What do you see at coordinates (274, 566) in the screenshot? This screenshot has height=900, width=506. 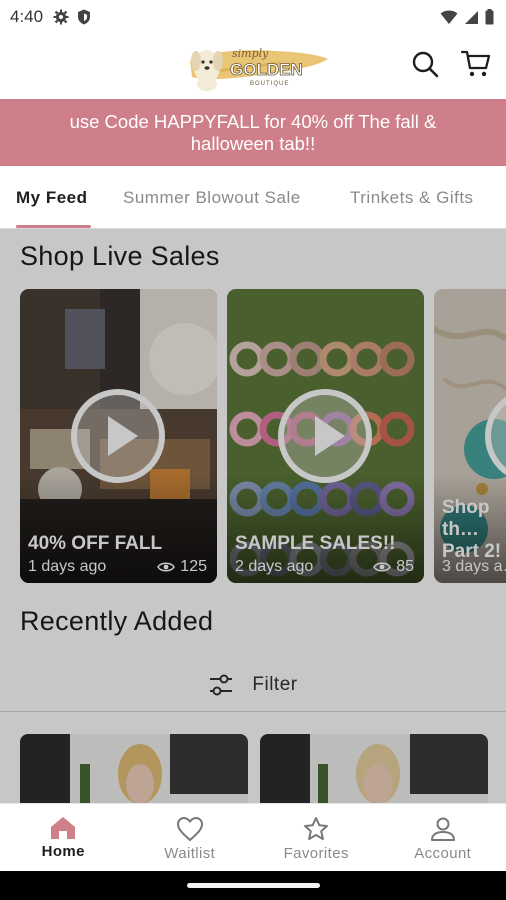 I see `live-sale-date: 2 days ago` at bounding box center [274, 566].